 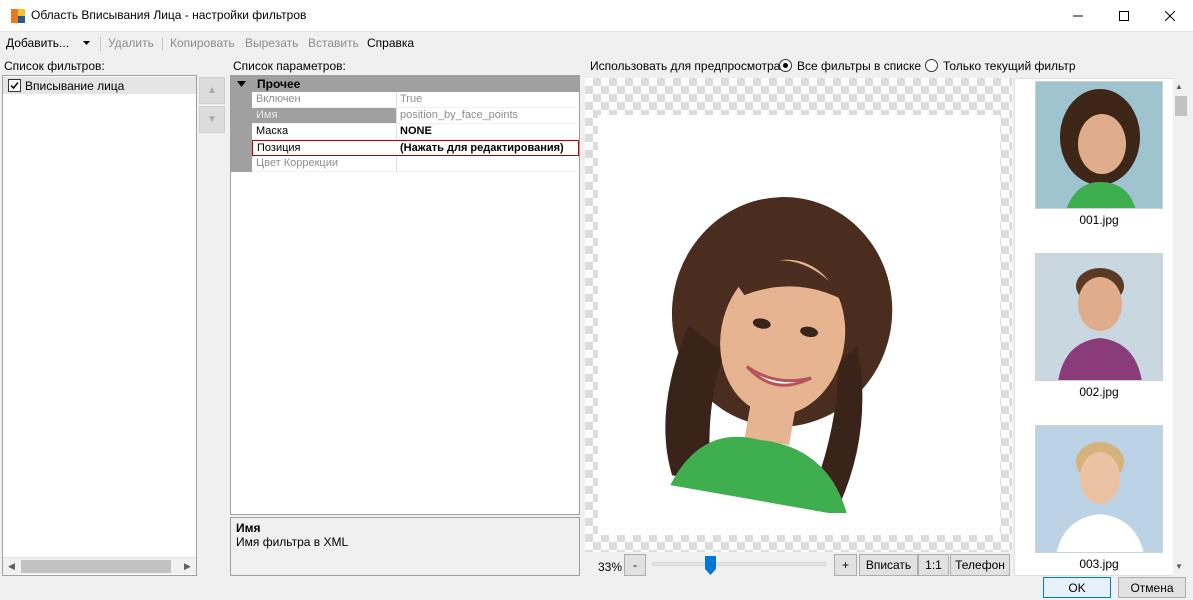 I want to click on radio-current-filter-label: Только текущий фильтр, so click(x=1009, y=66).